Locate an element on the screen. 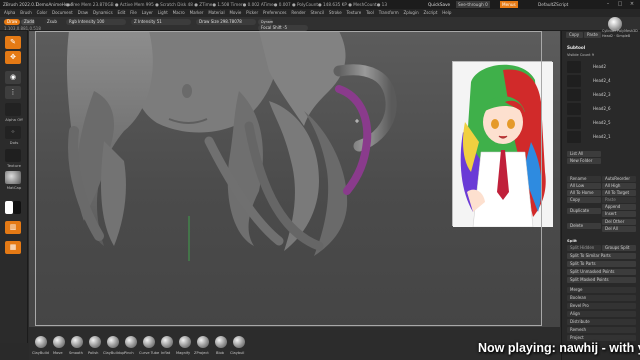  texture-selector is located at coordinates (13, 155).